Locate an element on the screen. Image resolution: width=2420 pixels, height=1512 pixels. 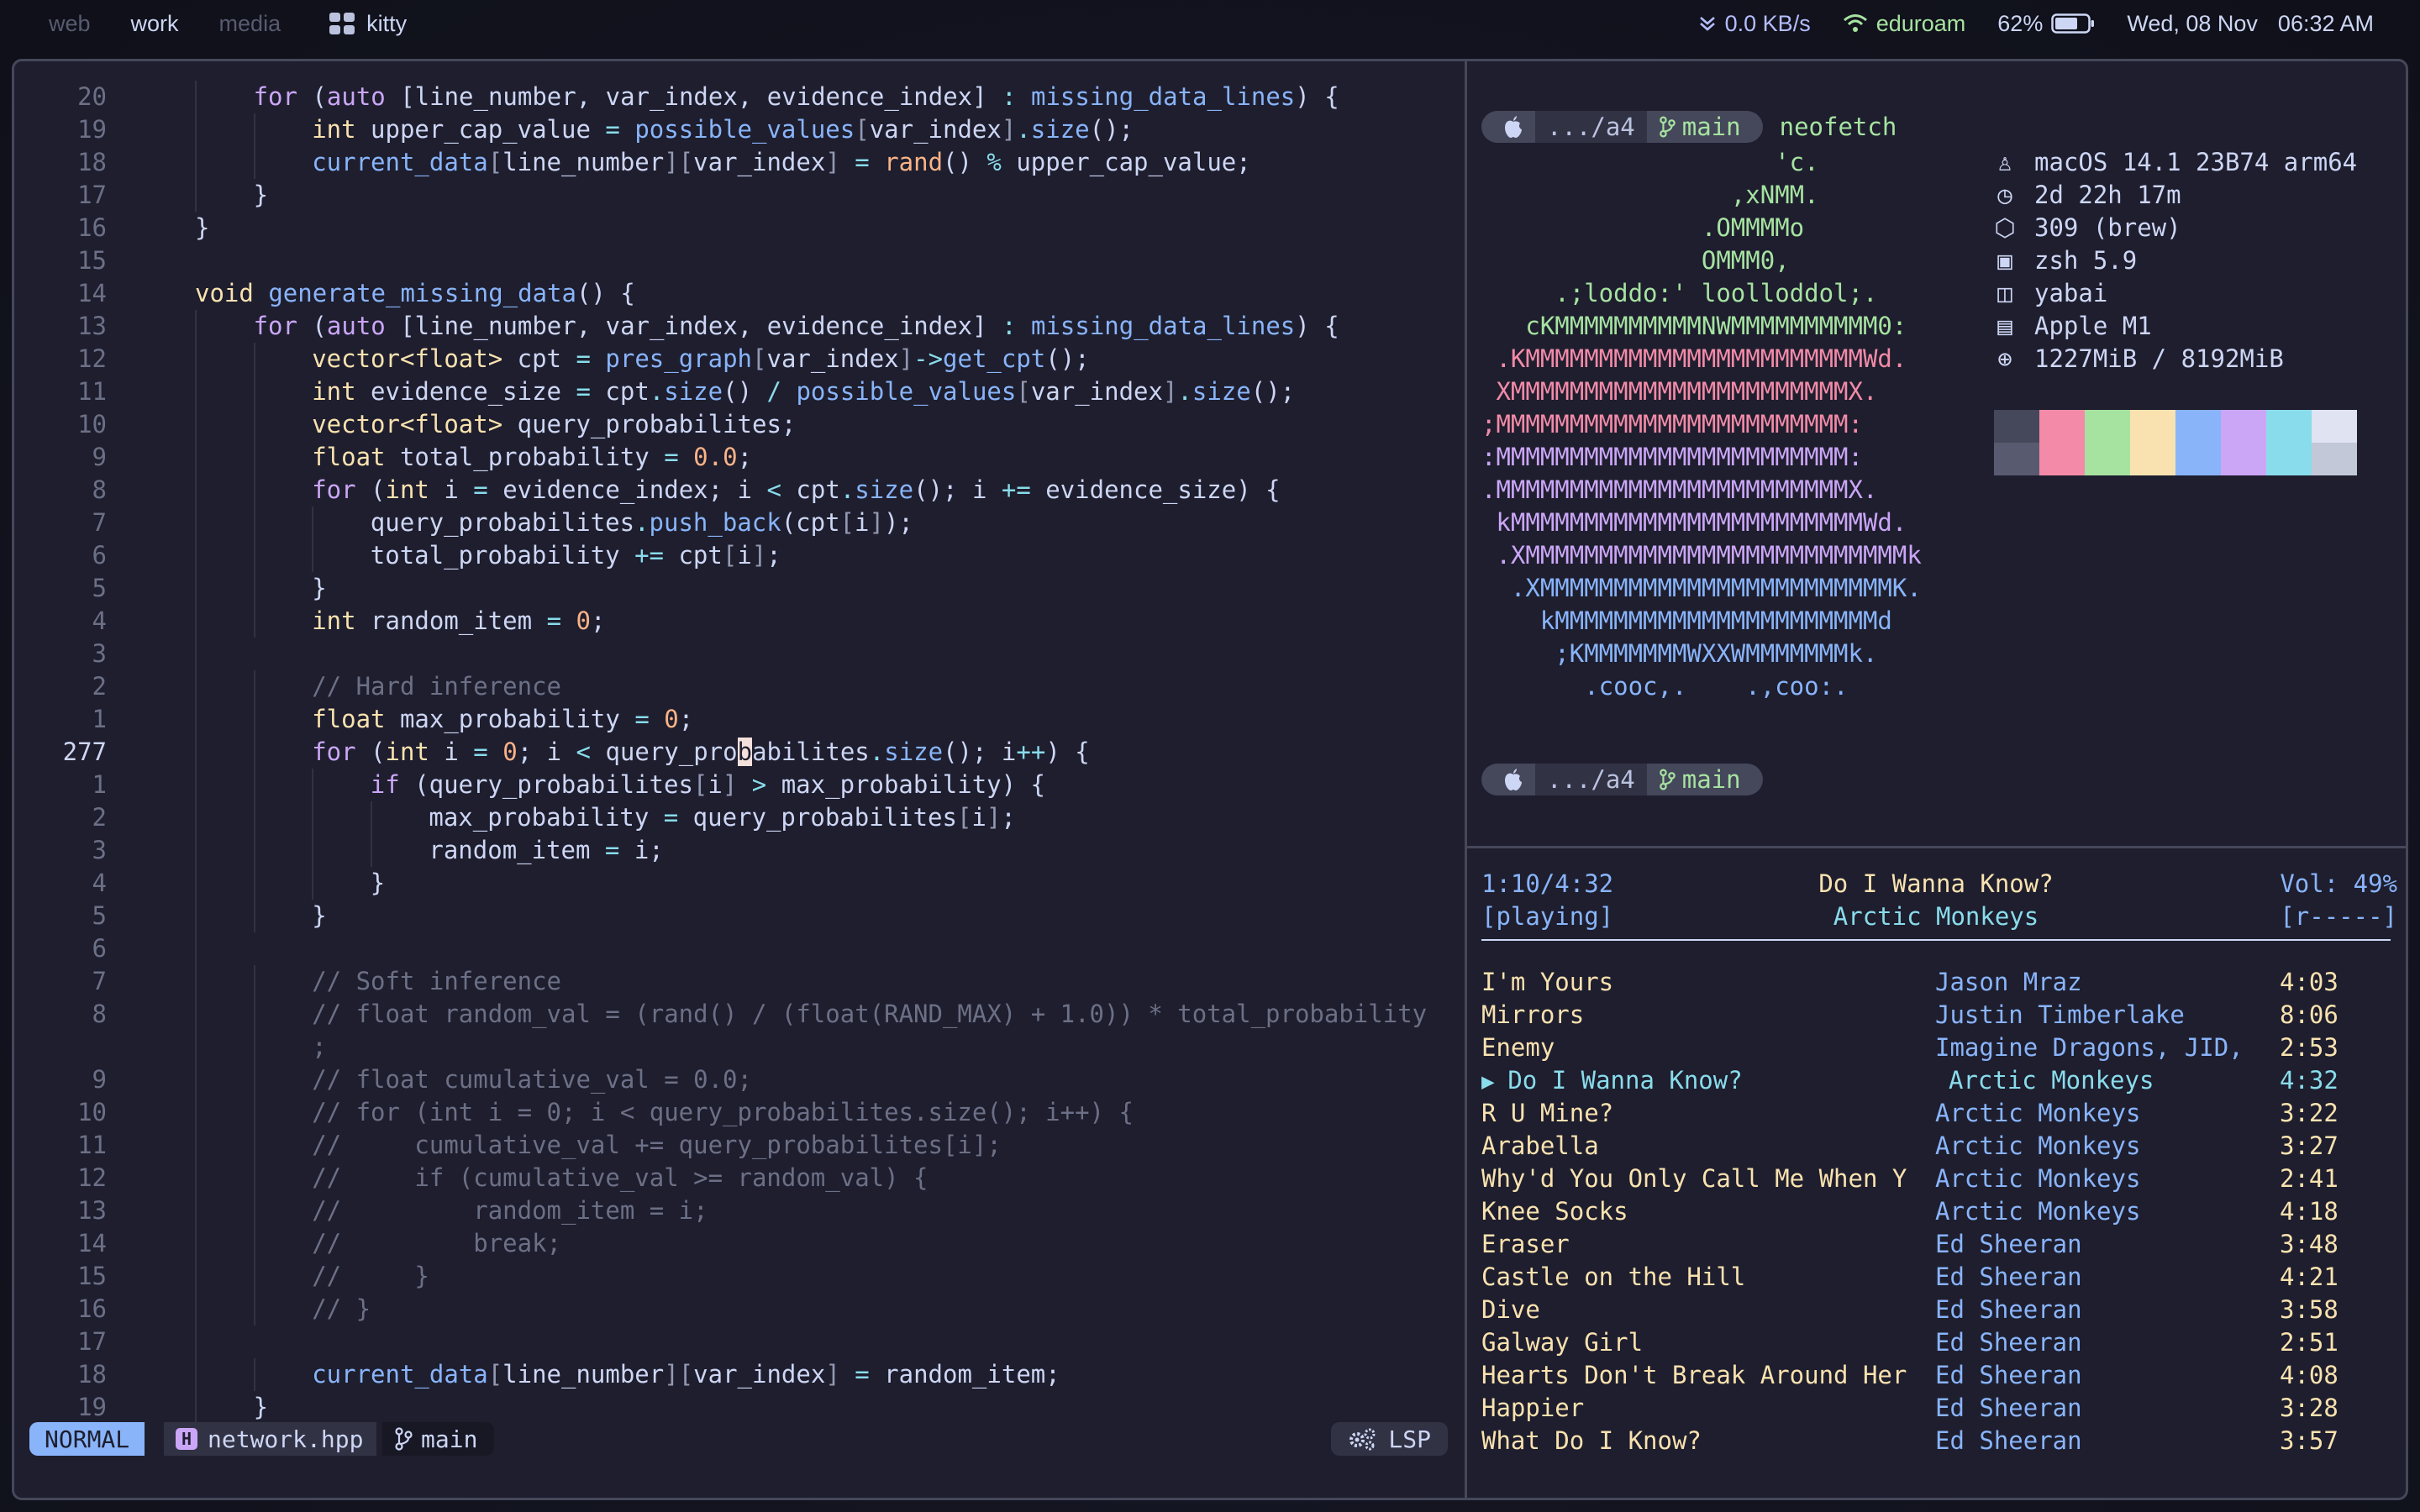
track-title: Hearts Don't Break Around Her is located at coordinates (1694, 1375).